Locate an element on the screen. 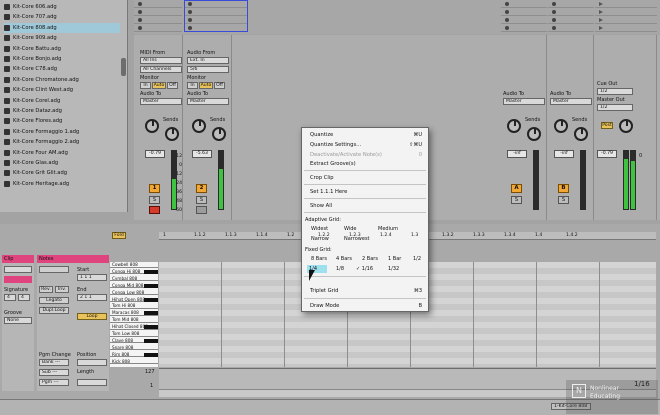 The image size is (660, 415). grid-1-2: 1/2 is located at coordinates (417, 259).